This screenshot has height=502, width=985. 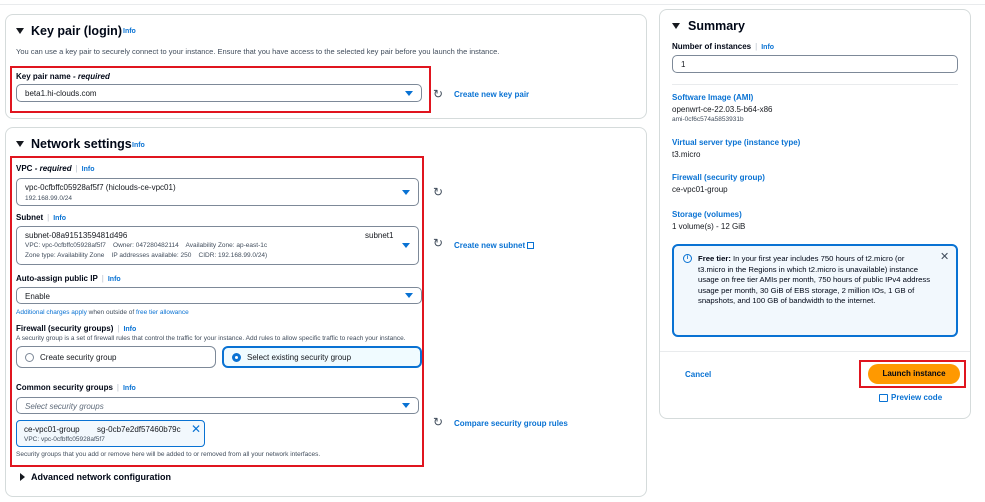 What do you see at coordinates (492, 4) in the screenshot?
I see `top-divider` at bounding box center [492, 4].